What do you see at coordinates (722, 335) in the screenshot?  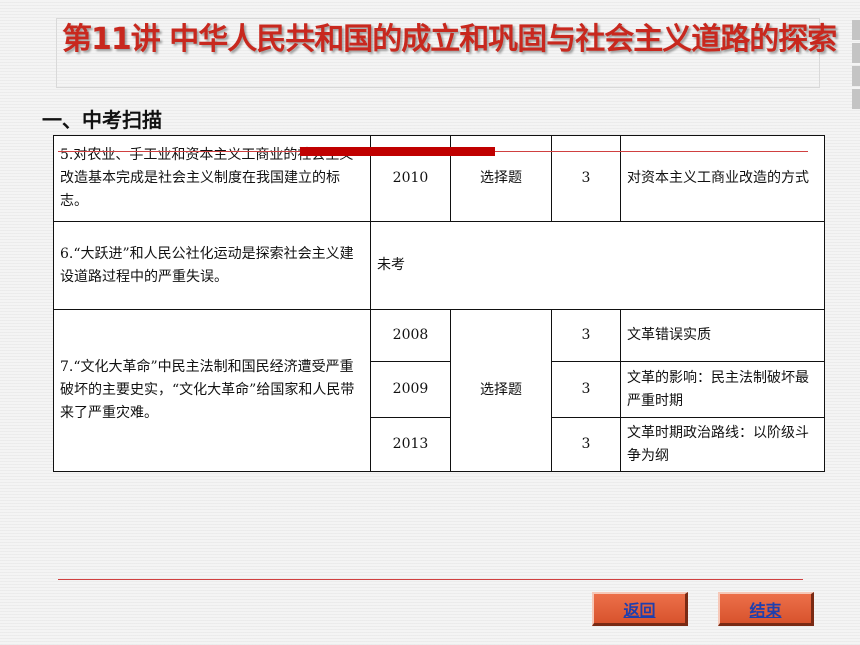 I see `exam-focus-cell: 文革错误实质` at bounding box center [722, 335].